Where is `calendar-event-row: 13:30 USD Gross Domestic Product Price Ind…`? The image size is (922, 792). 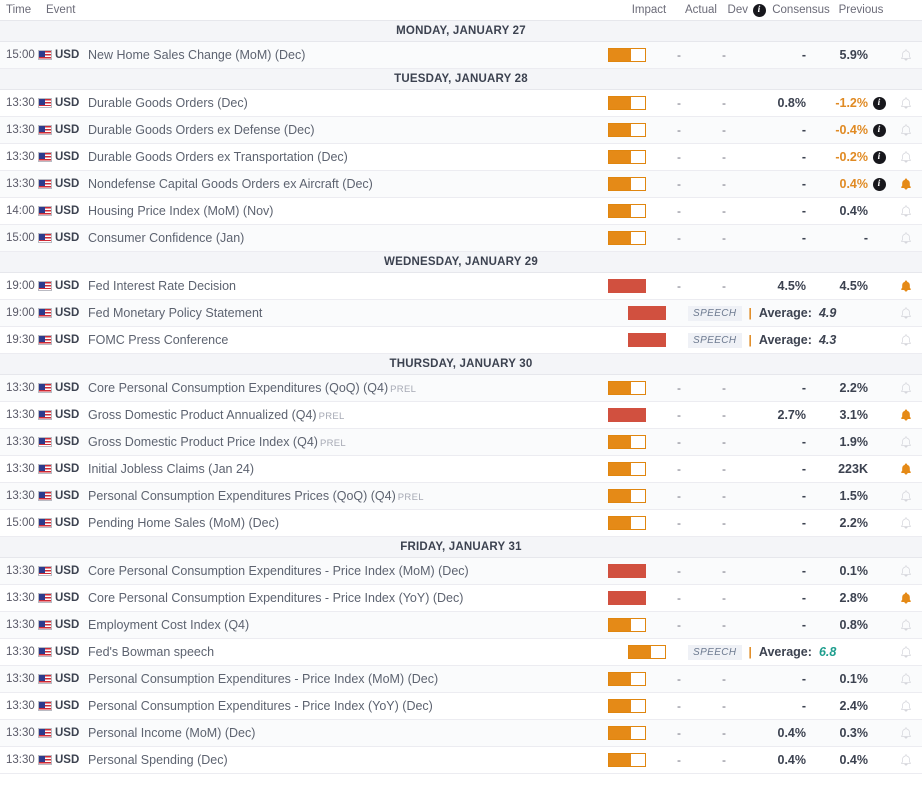
calendar-event-row: 13:30 USD Gross Domestic Product Price Ind… is located at coordinates (461, 442).